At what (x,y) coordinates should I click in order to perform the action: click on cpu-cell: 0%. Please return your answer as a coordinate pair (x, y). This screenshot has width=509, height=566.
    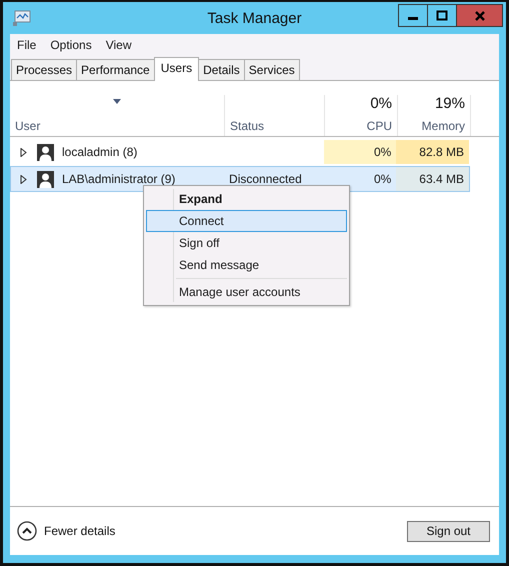
    Looking at the image, I should click on (360, 152).